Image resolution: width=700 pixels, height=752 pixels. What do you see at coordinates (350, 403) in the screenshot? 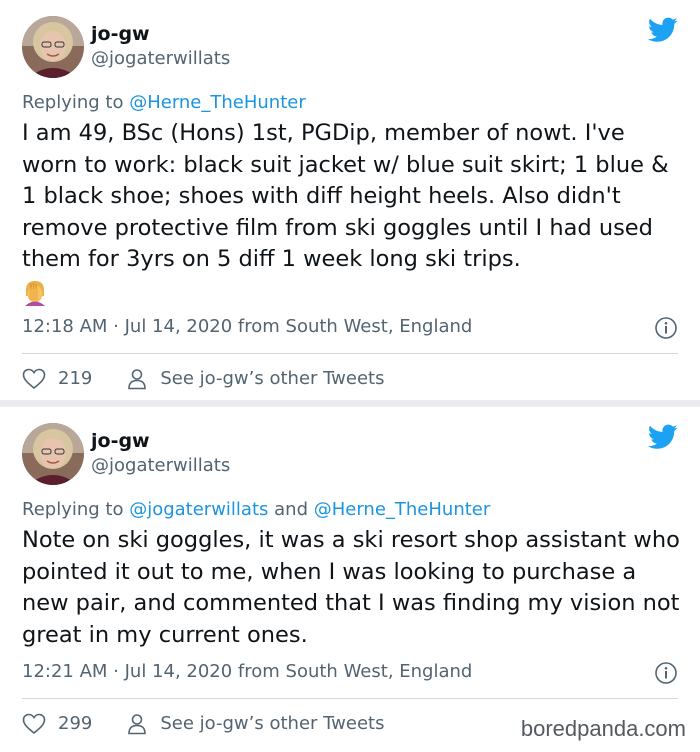
I see `tweet-separator` at bounding box center [350, 403].